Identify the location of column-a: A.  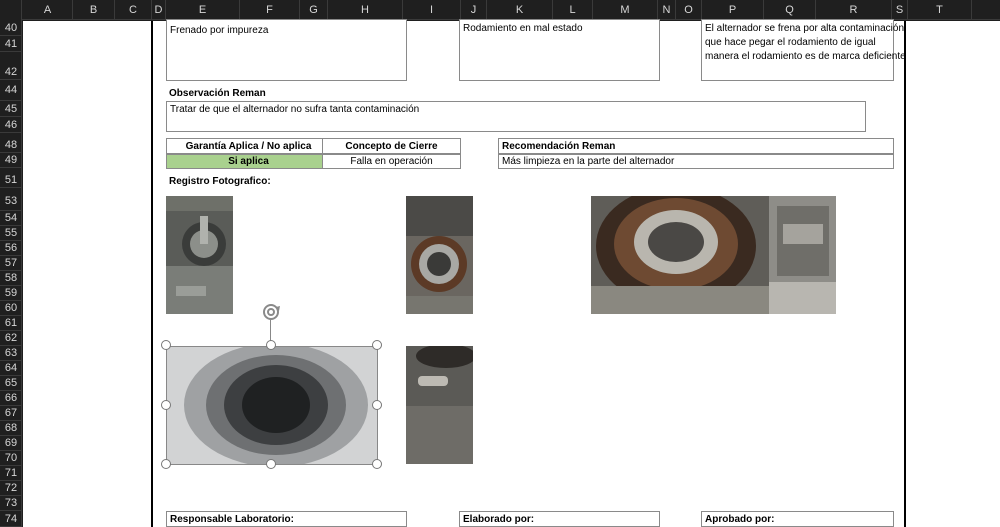
(48, 10).